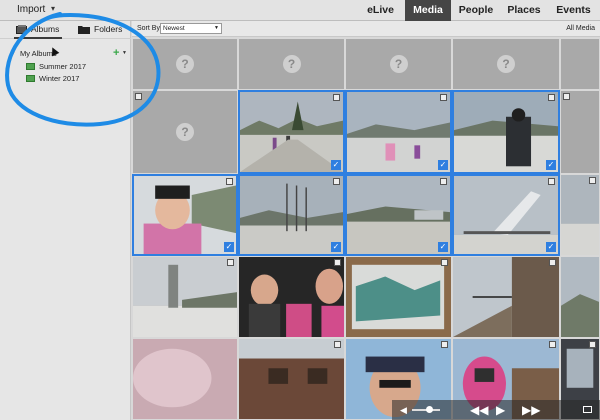 The image size is (600, 420). Describe the element at coordinates (380, 10) in the screenshot. I see `nav-tab-elive: eLive` at that location.